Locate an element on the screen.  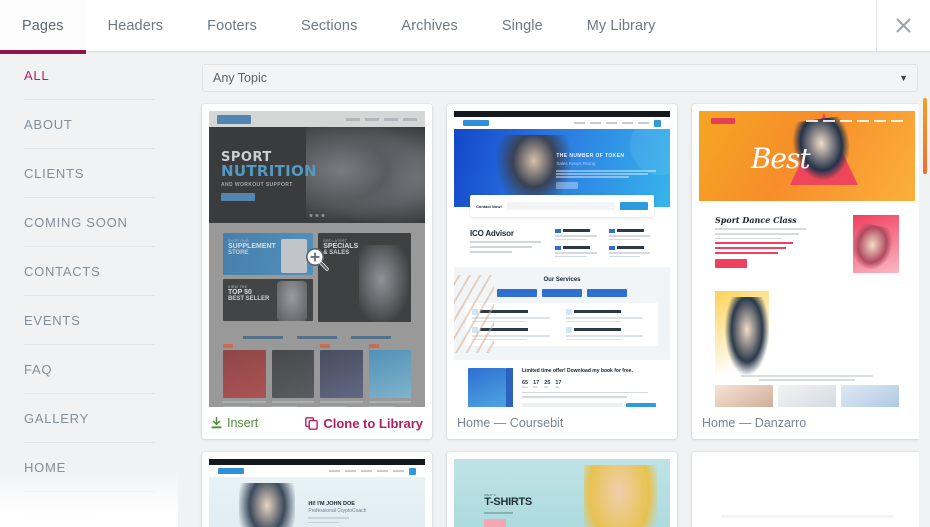
clone-to-library-label: Clone to Library is located at coordinates (373, 423).